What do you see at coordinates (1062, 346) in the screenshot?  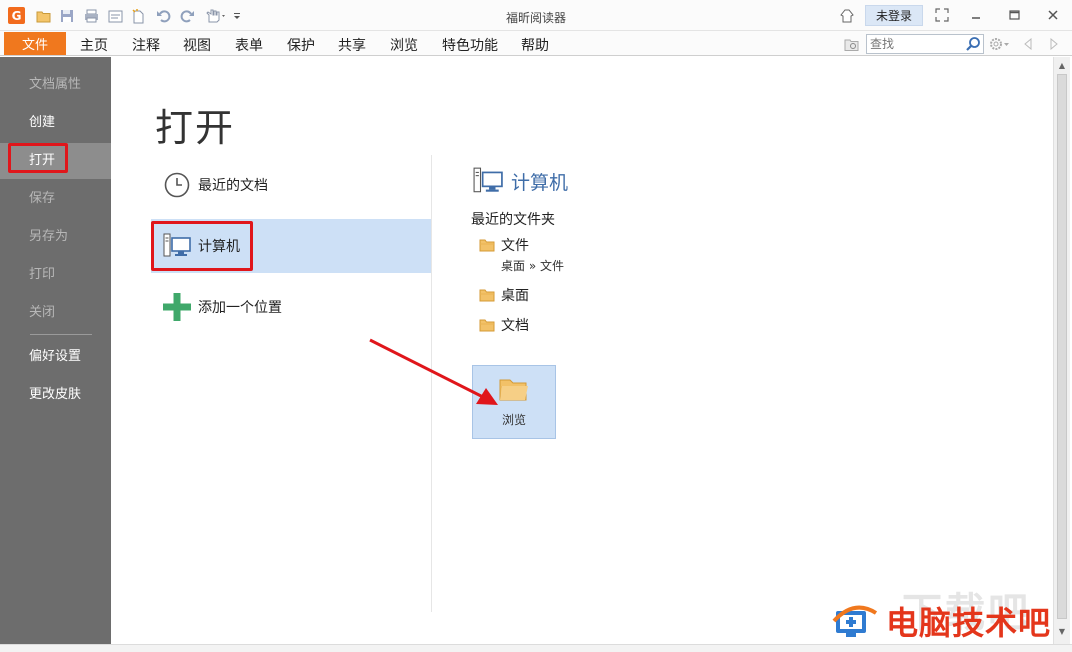 I see `scrollbar-thumb` at bounding box center [1062, 346].